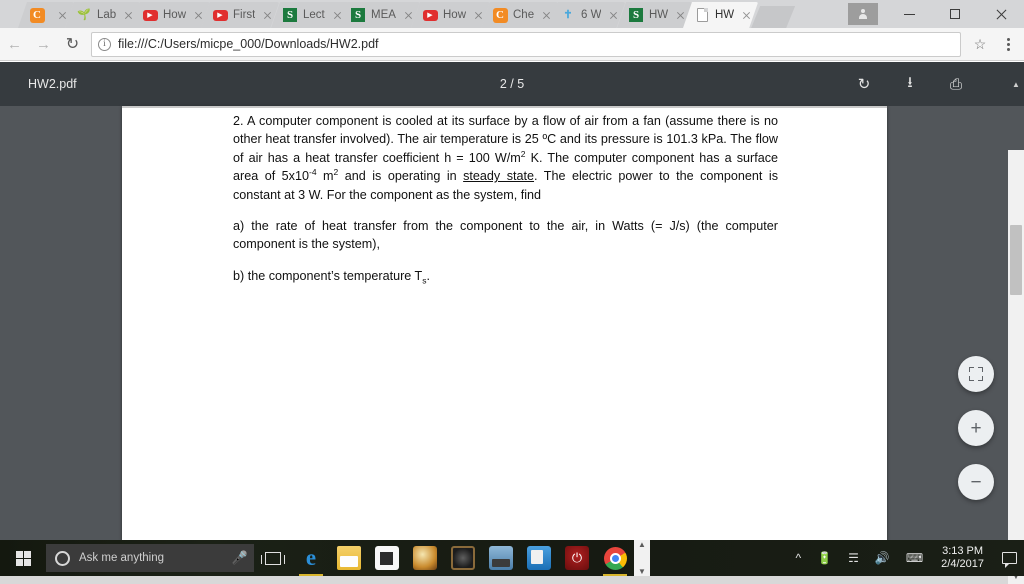  What do you see at coordinates (642, 571) in the screenshot?
I see `scroll-down-arrow: ▼` at bounding box center [642, 571].